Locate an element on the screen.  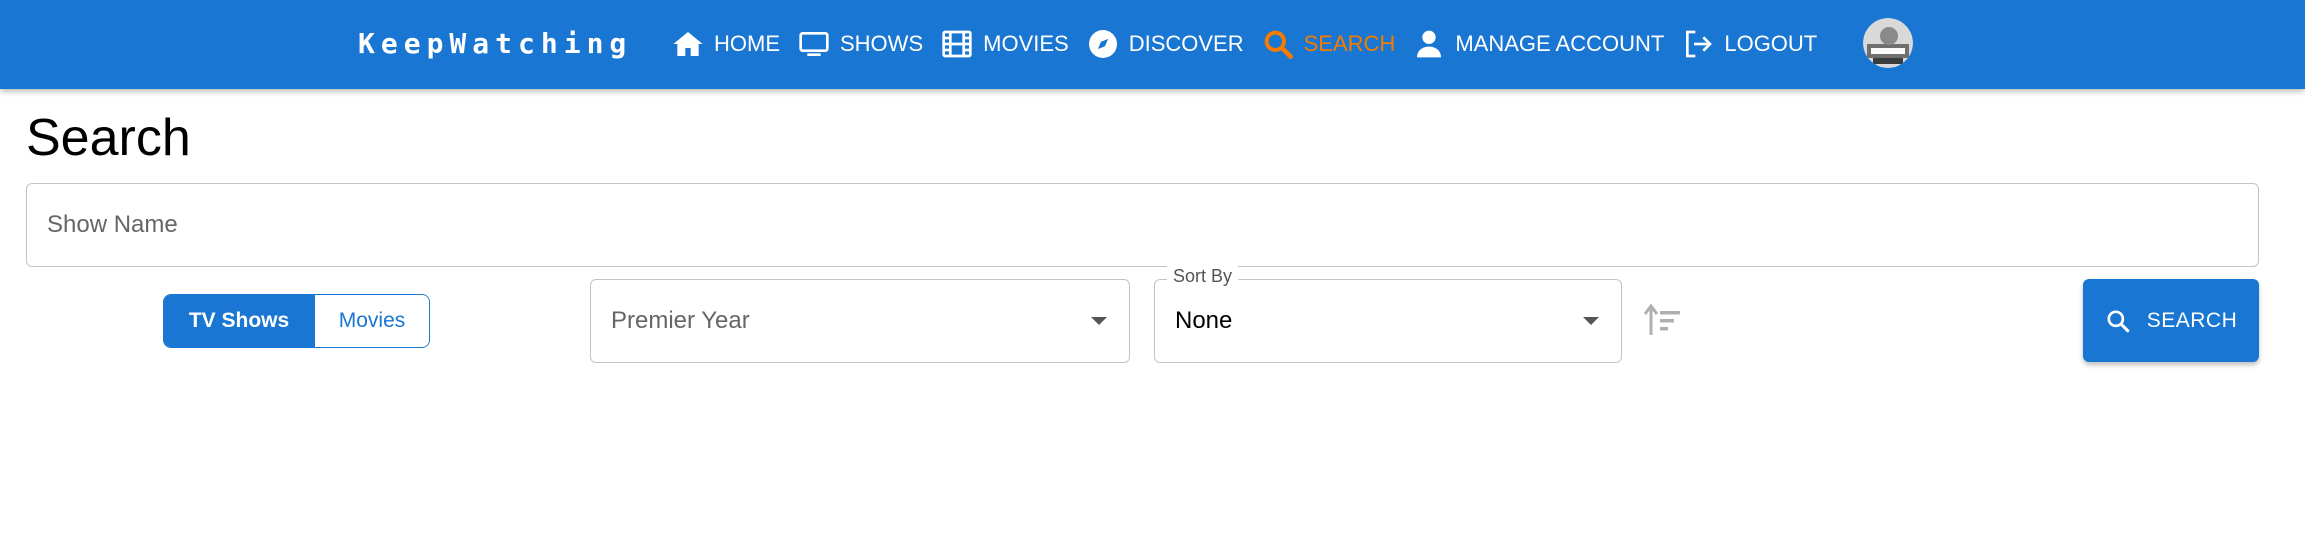
nav-label-shows: SHOWS is located at coordinates (882, 43).